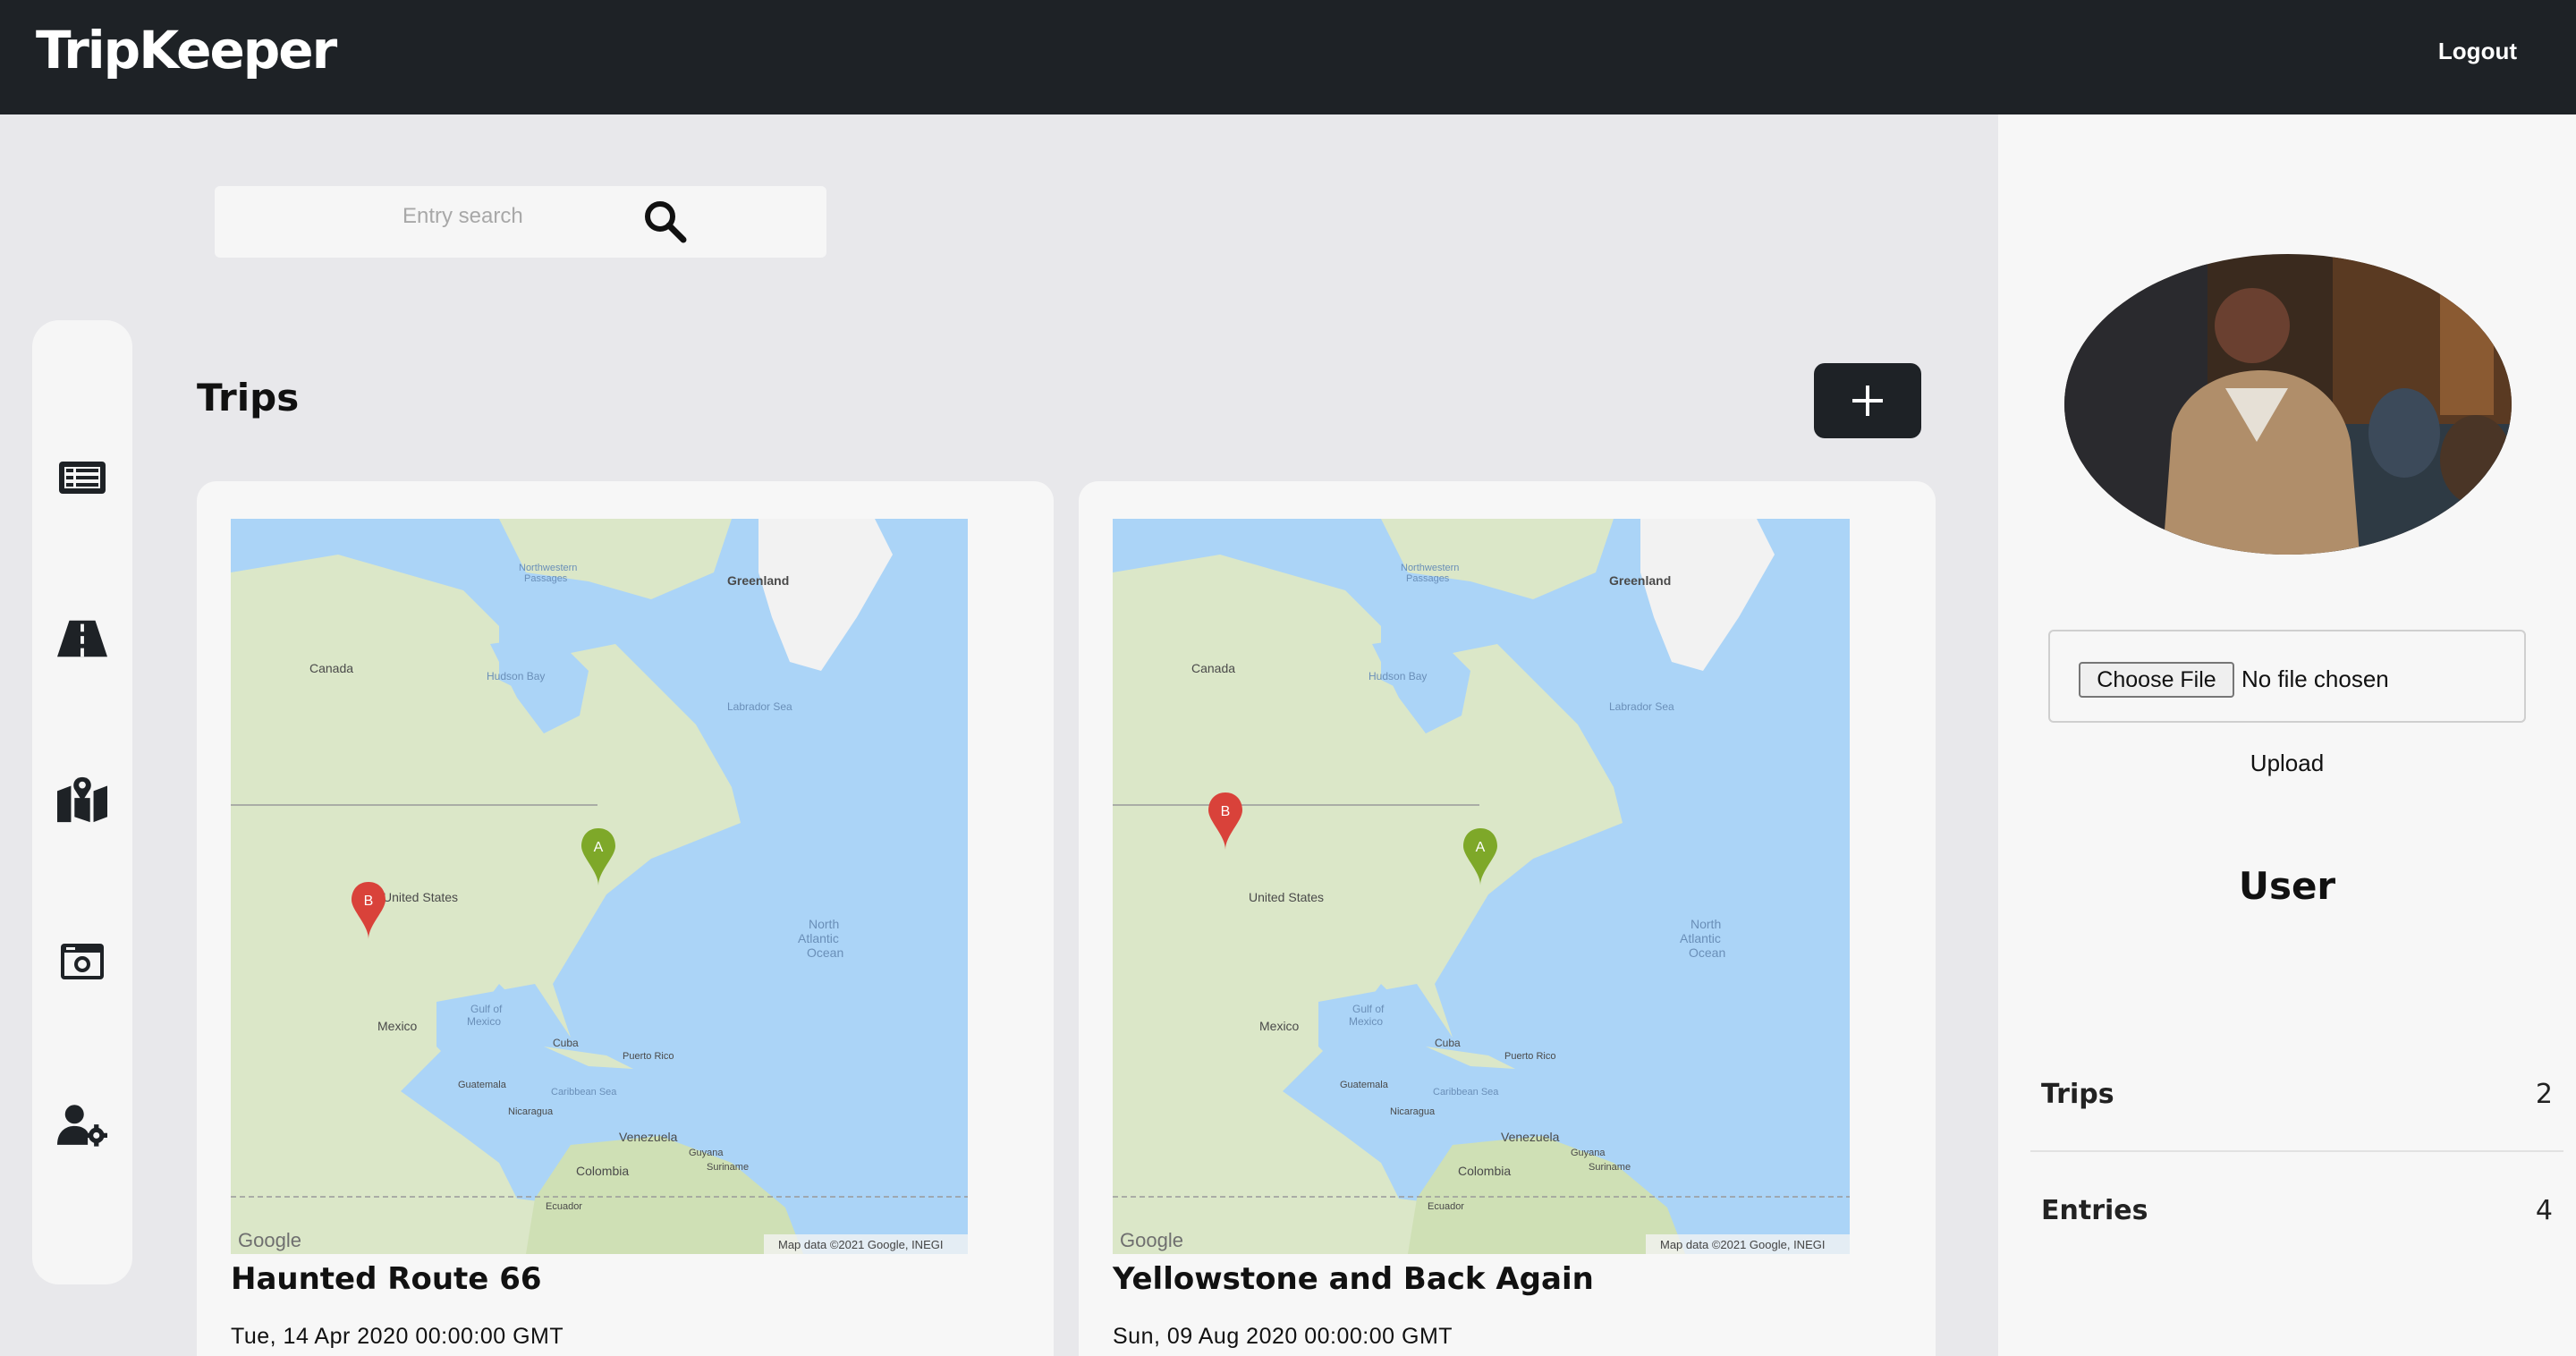 This screenshot has height=1356, width=2576. I want to click on sidebar-nav, so click(82, 802).